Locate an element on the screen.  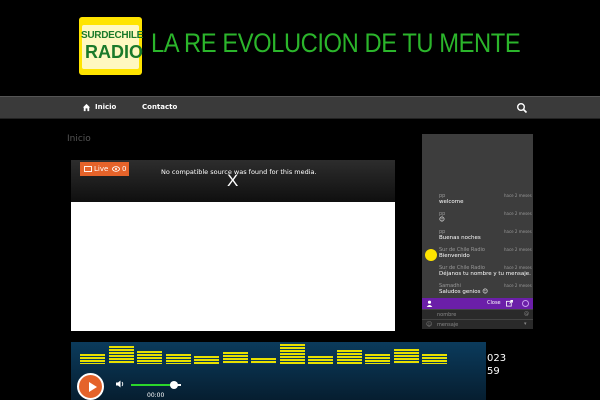
volume-icon is located at coordinates (120, 384).